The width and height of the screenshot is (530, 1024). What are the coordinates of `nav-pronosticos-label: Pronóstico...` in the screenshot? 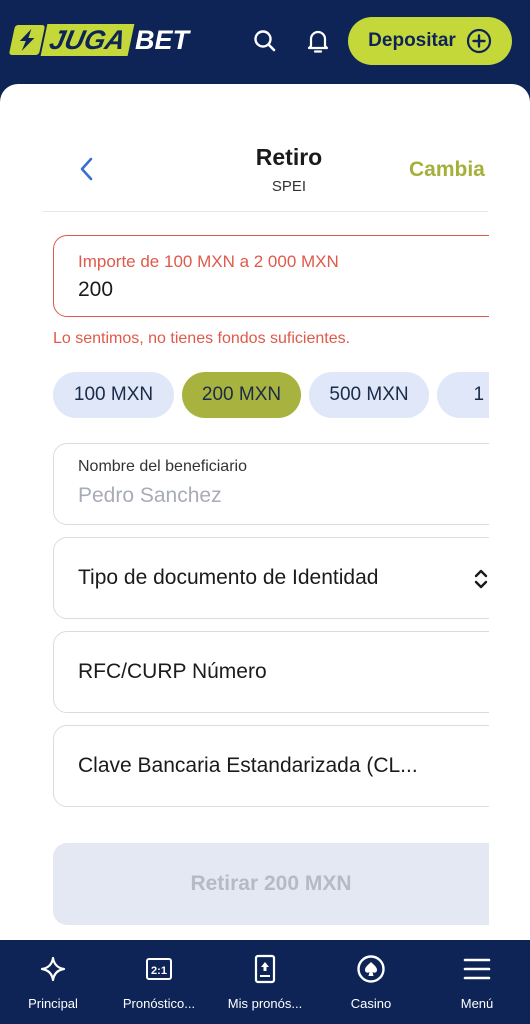 It's located at (159, 1003).